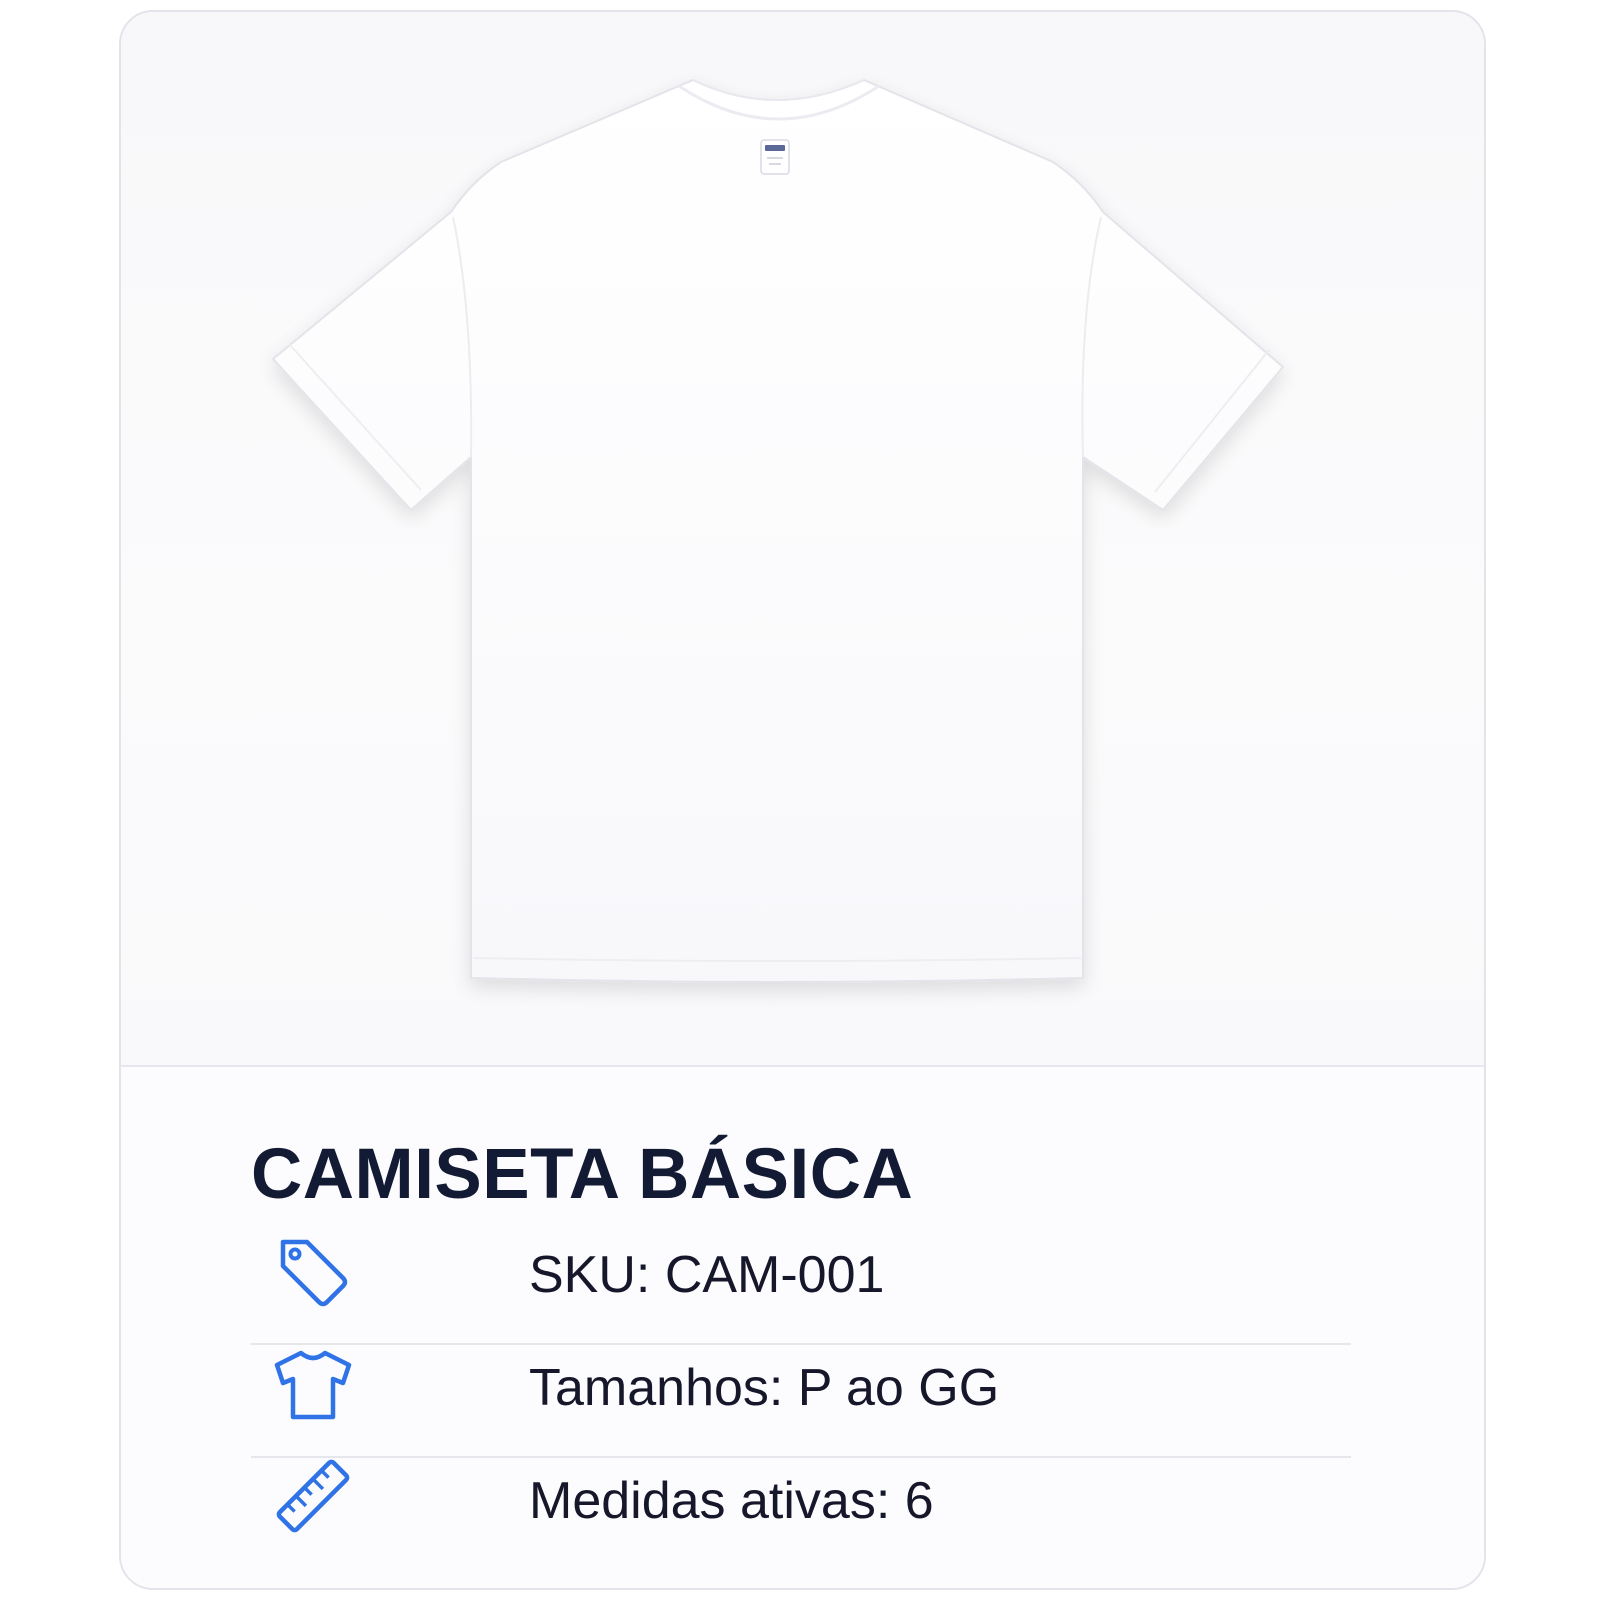 The height and width of the screenshot is (1600, 1600). Describe the element at coordinates (731, 1500) in the screenshot. I see `measures-text: Medidas ativas: 6` at that location.